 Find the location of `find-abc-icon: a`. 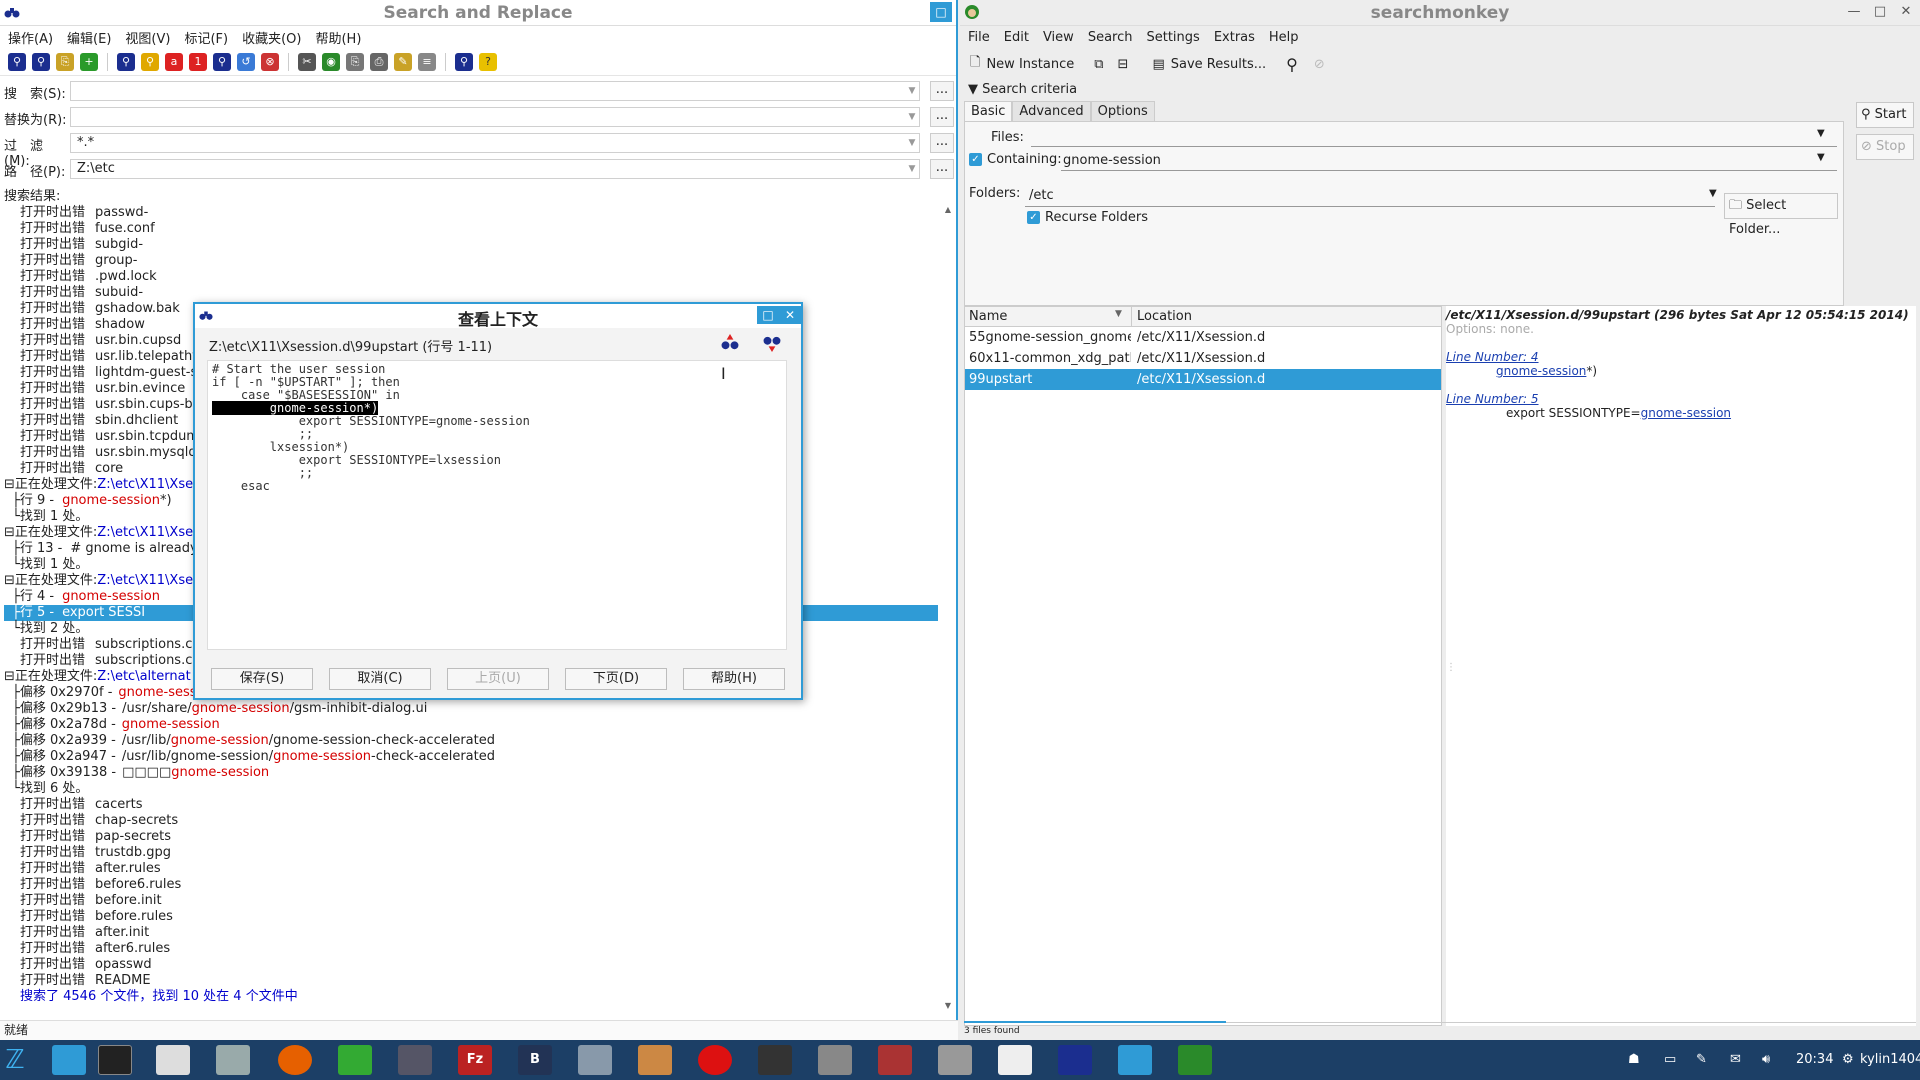

find-abc-icon: a is located at coordinates (174, 61).